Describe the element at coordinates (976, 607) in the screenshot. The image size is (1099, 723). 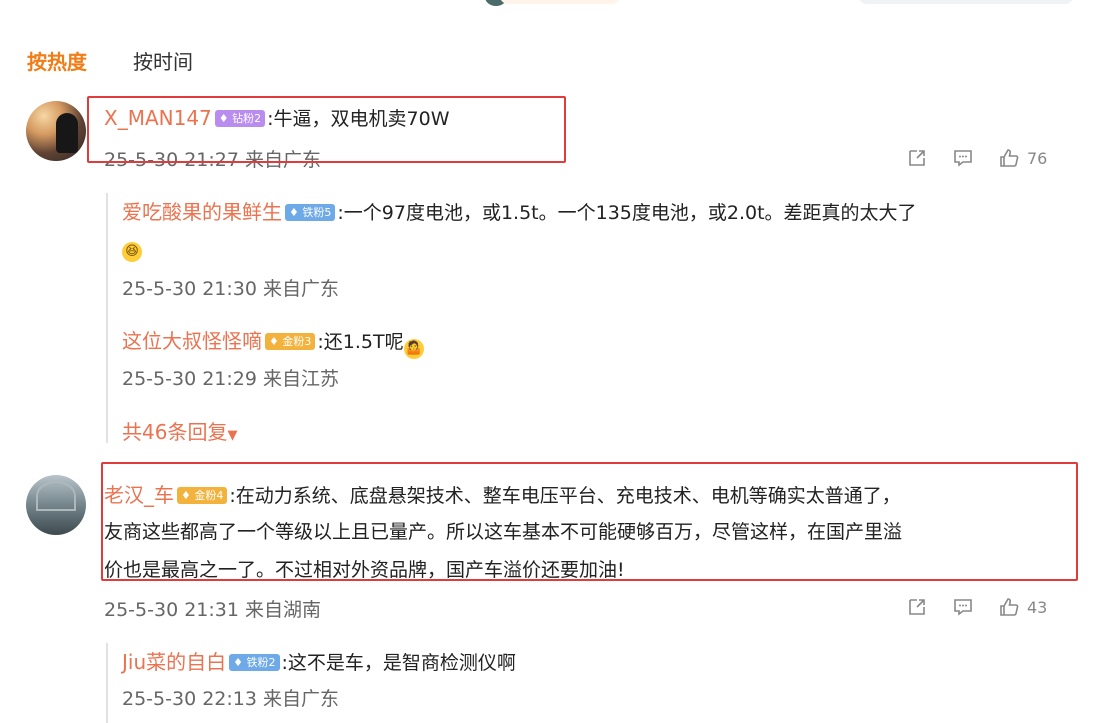
I see `comment-actions: 43` at that location.